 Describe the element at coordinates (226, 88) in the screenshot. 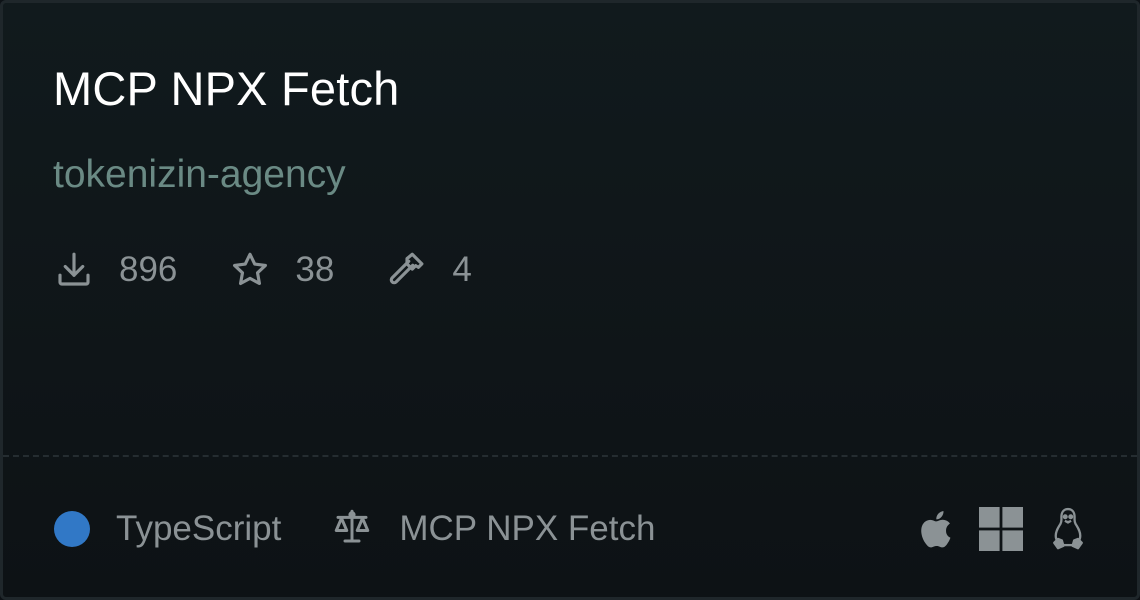

I see `card-title: MCP NPX Fetch` at that location.